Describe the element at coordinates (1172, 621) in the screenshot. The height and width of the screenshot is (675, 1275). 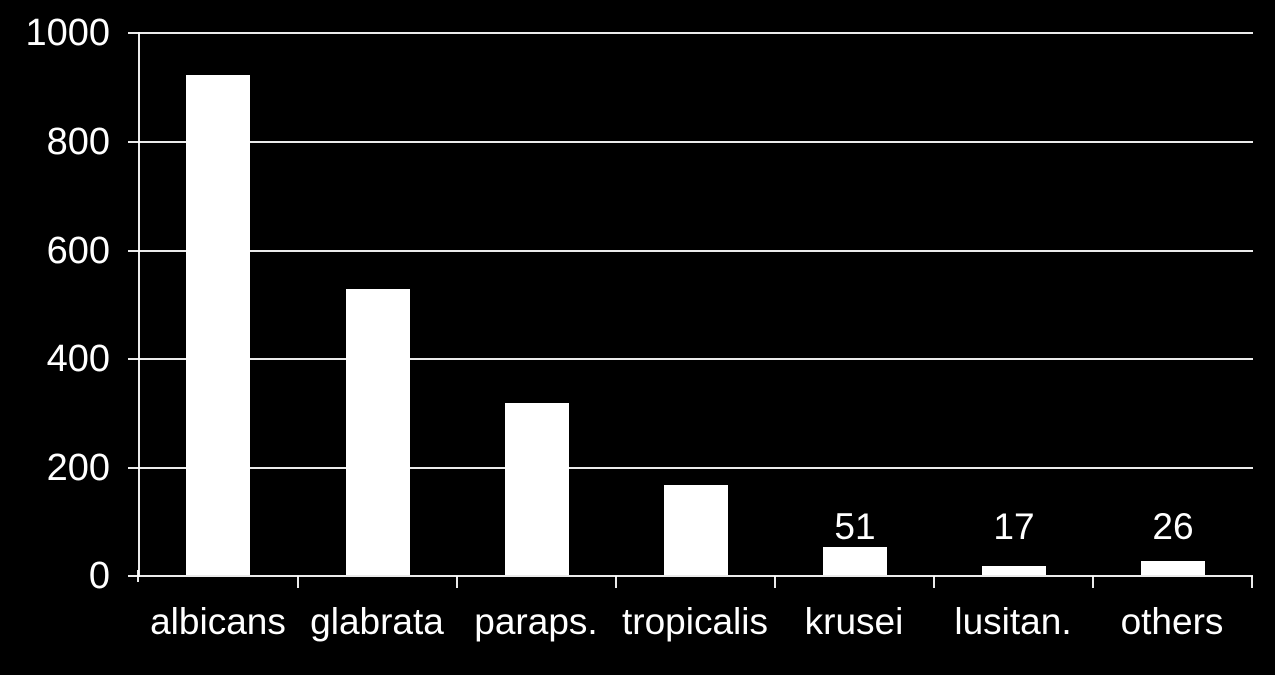
I see `x-tick-label-others: others` at that location.